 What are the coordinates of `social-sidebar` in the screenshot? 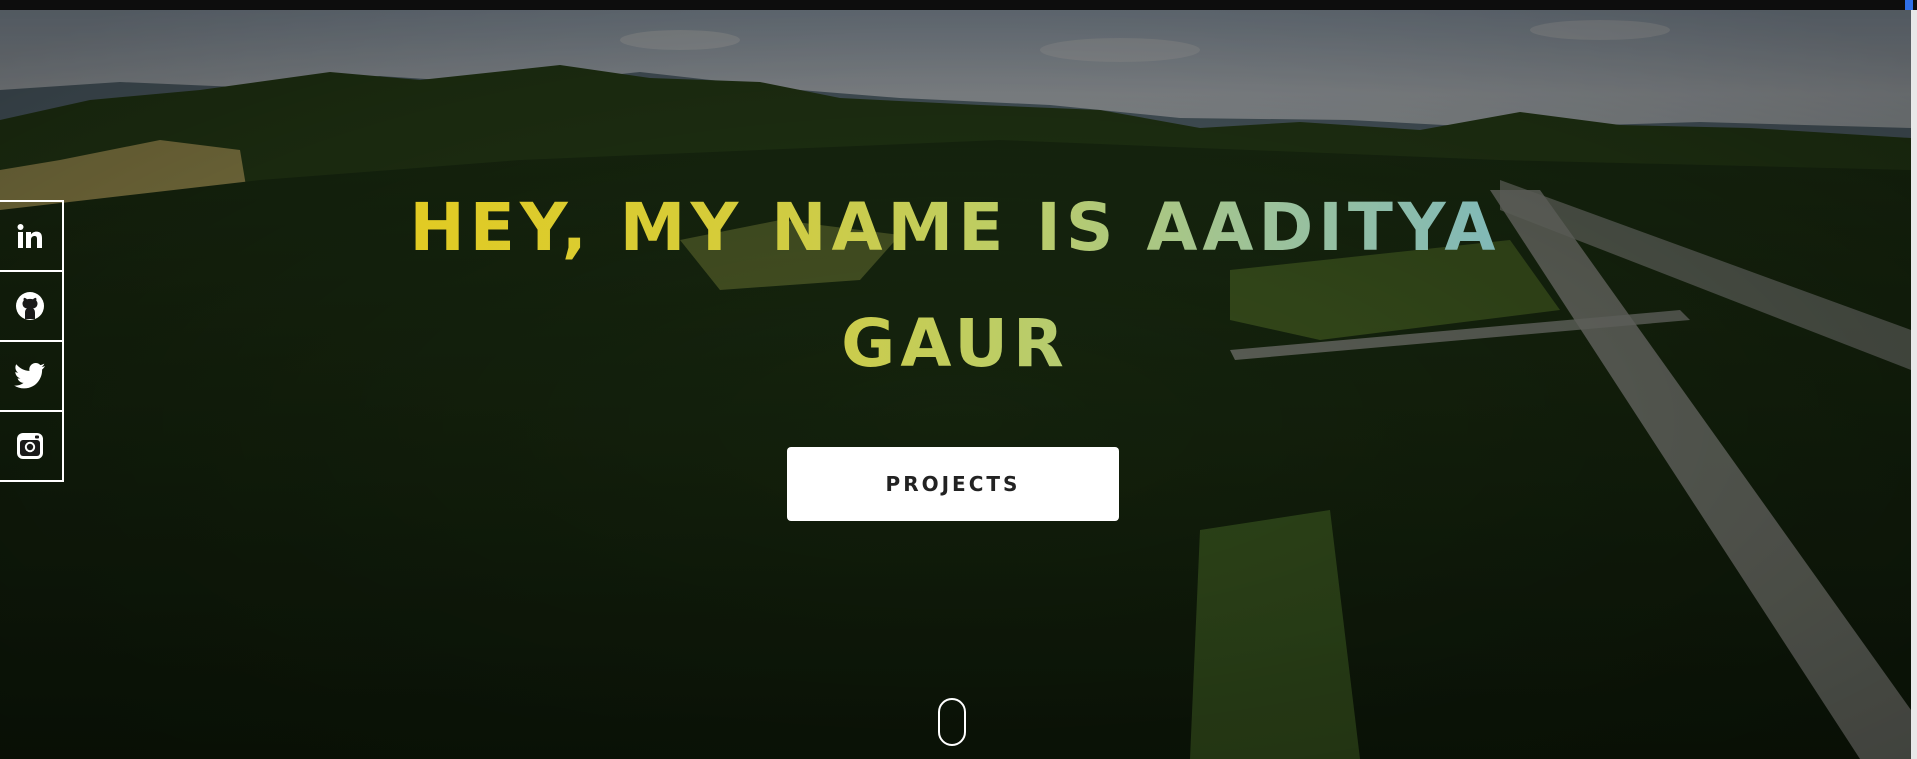 It's located at (32, 341).